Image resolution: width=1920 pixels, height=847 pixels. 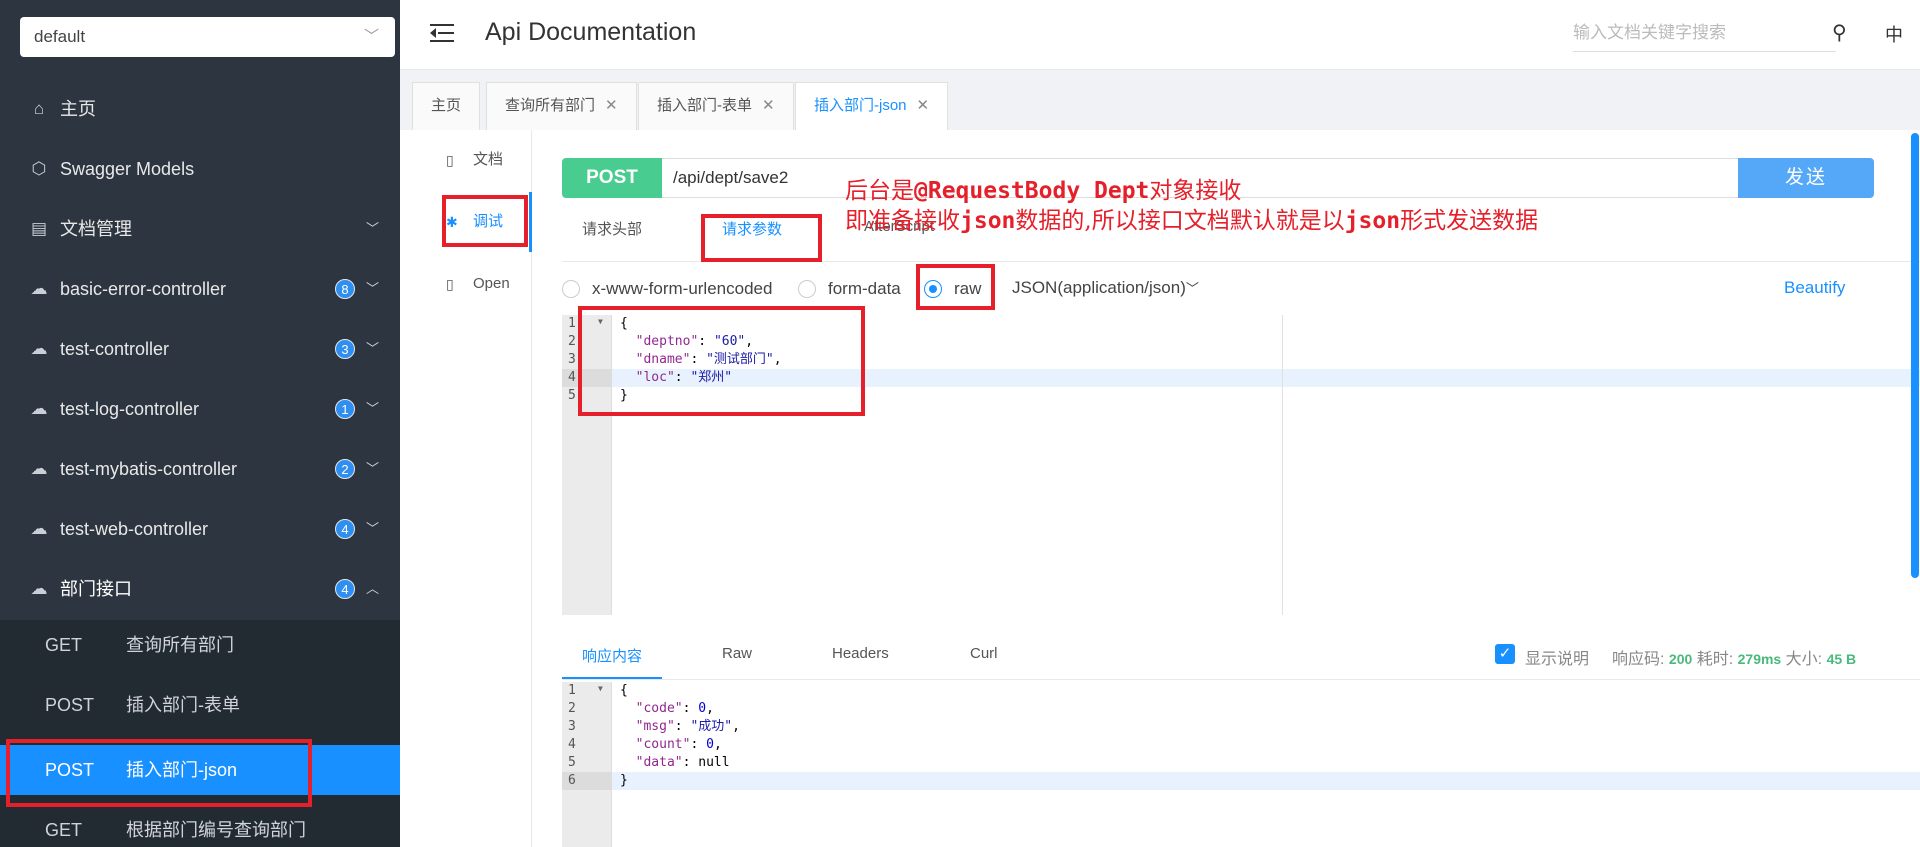 What do you see at coordinates (200, 469) in the screenshot?
I see `sidebar-item-test-mybatis-controller: ☁ test-mybatis-controller 2 ﹀` at bounding box center [200, 469].